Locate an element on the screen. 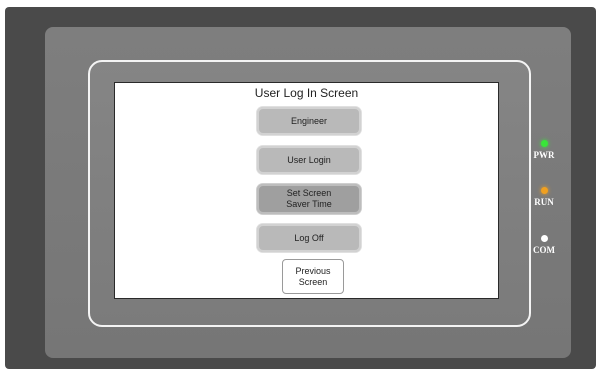 The image size is (600, 374). user-login-button: User Login is located at coordinates (309, 160).